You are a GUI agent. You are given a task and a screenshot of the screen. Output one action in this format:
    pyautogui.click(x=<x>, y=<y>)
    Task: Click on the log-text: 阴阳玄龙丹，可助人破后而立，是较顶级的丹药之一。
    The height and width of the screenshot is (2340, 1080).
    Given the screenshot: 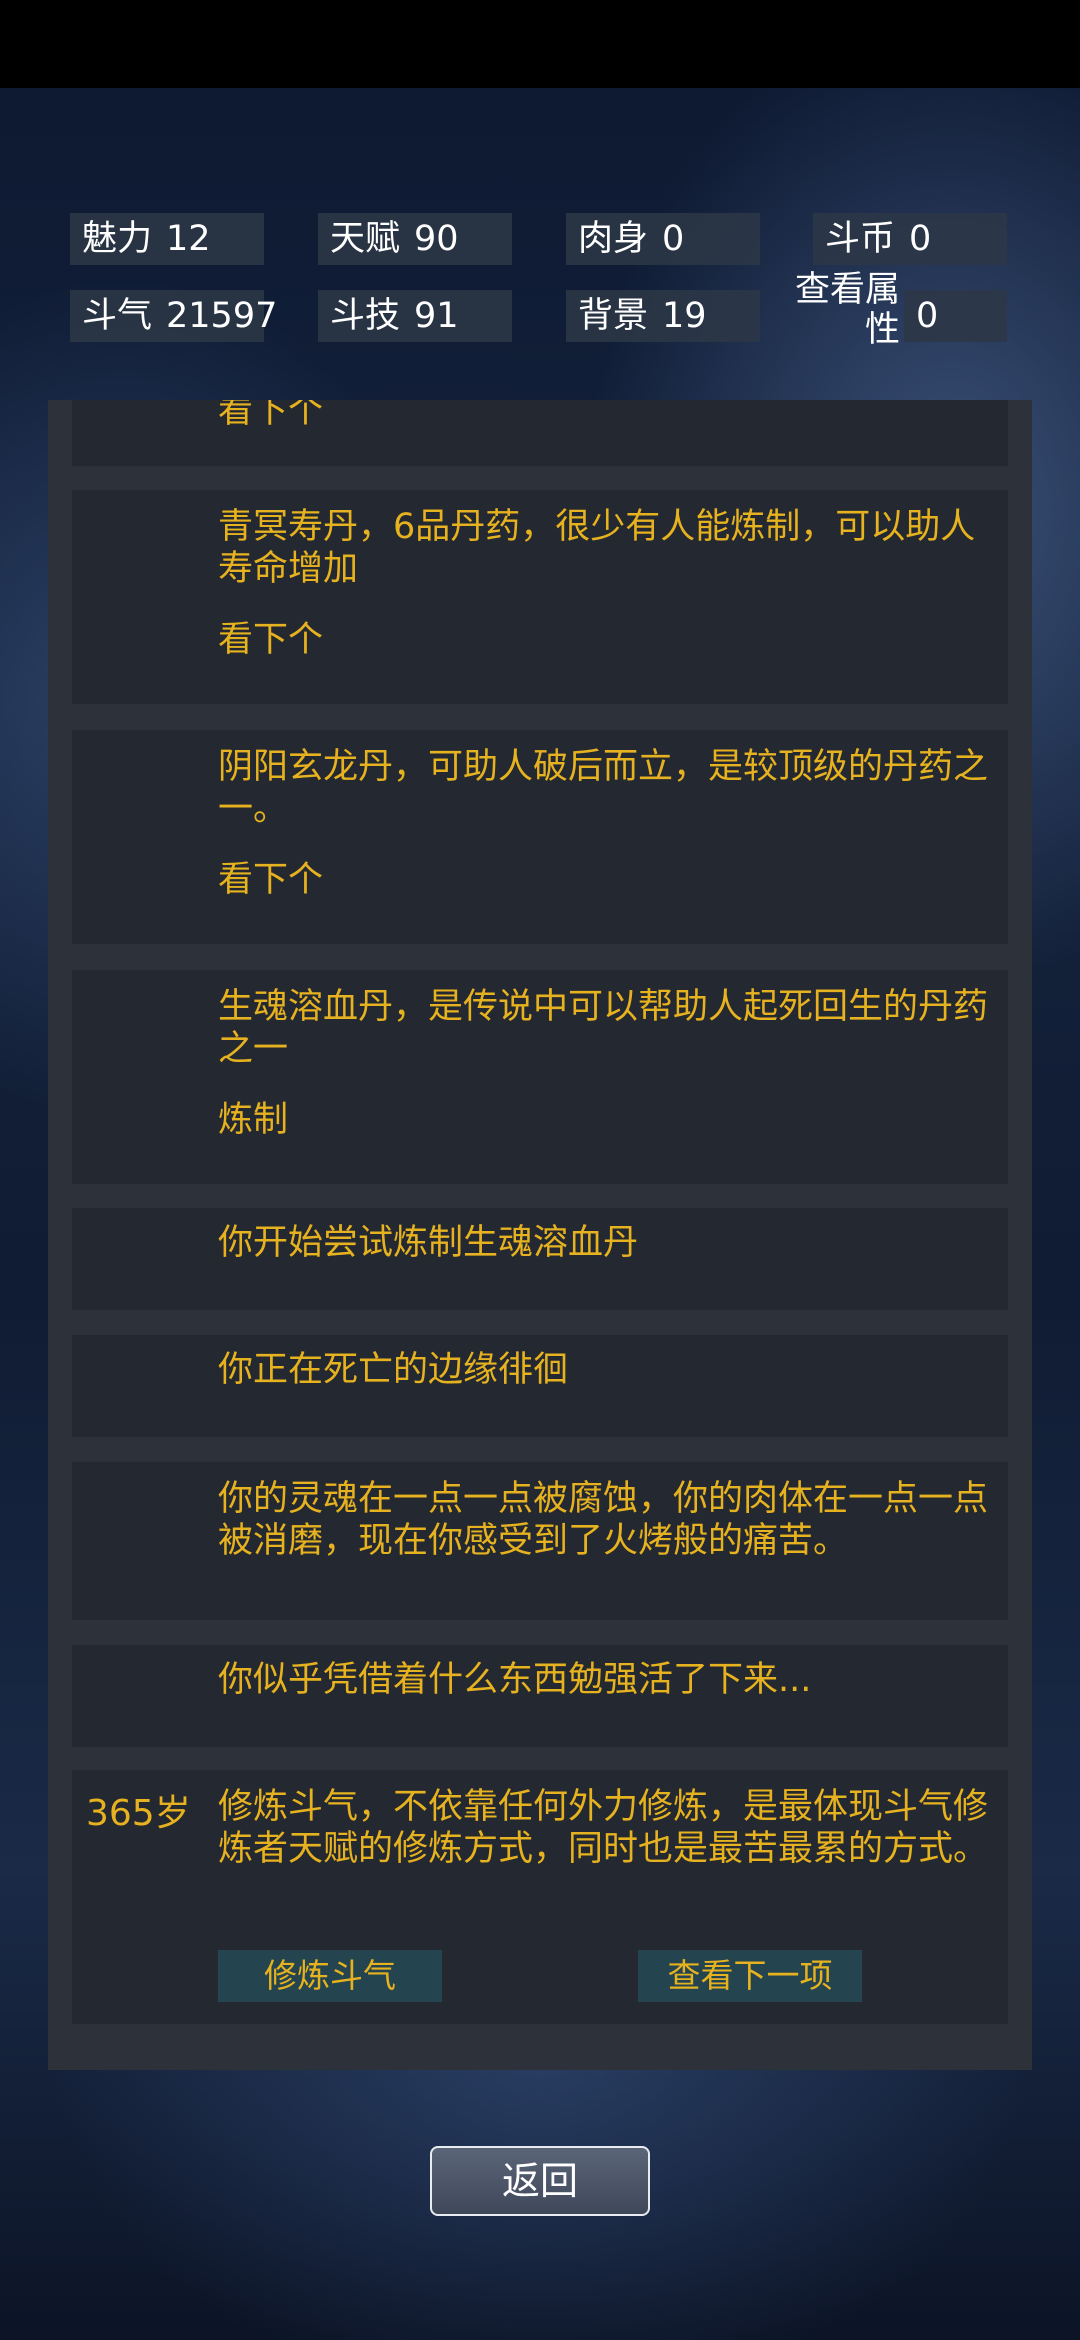 What is the action you would take?
    pyautogui.click(x=603, y=788)
    